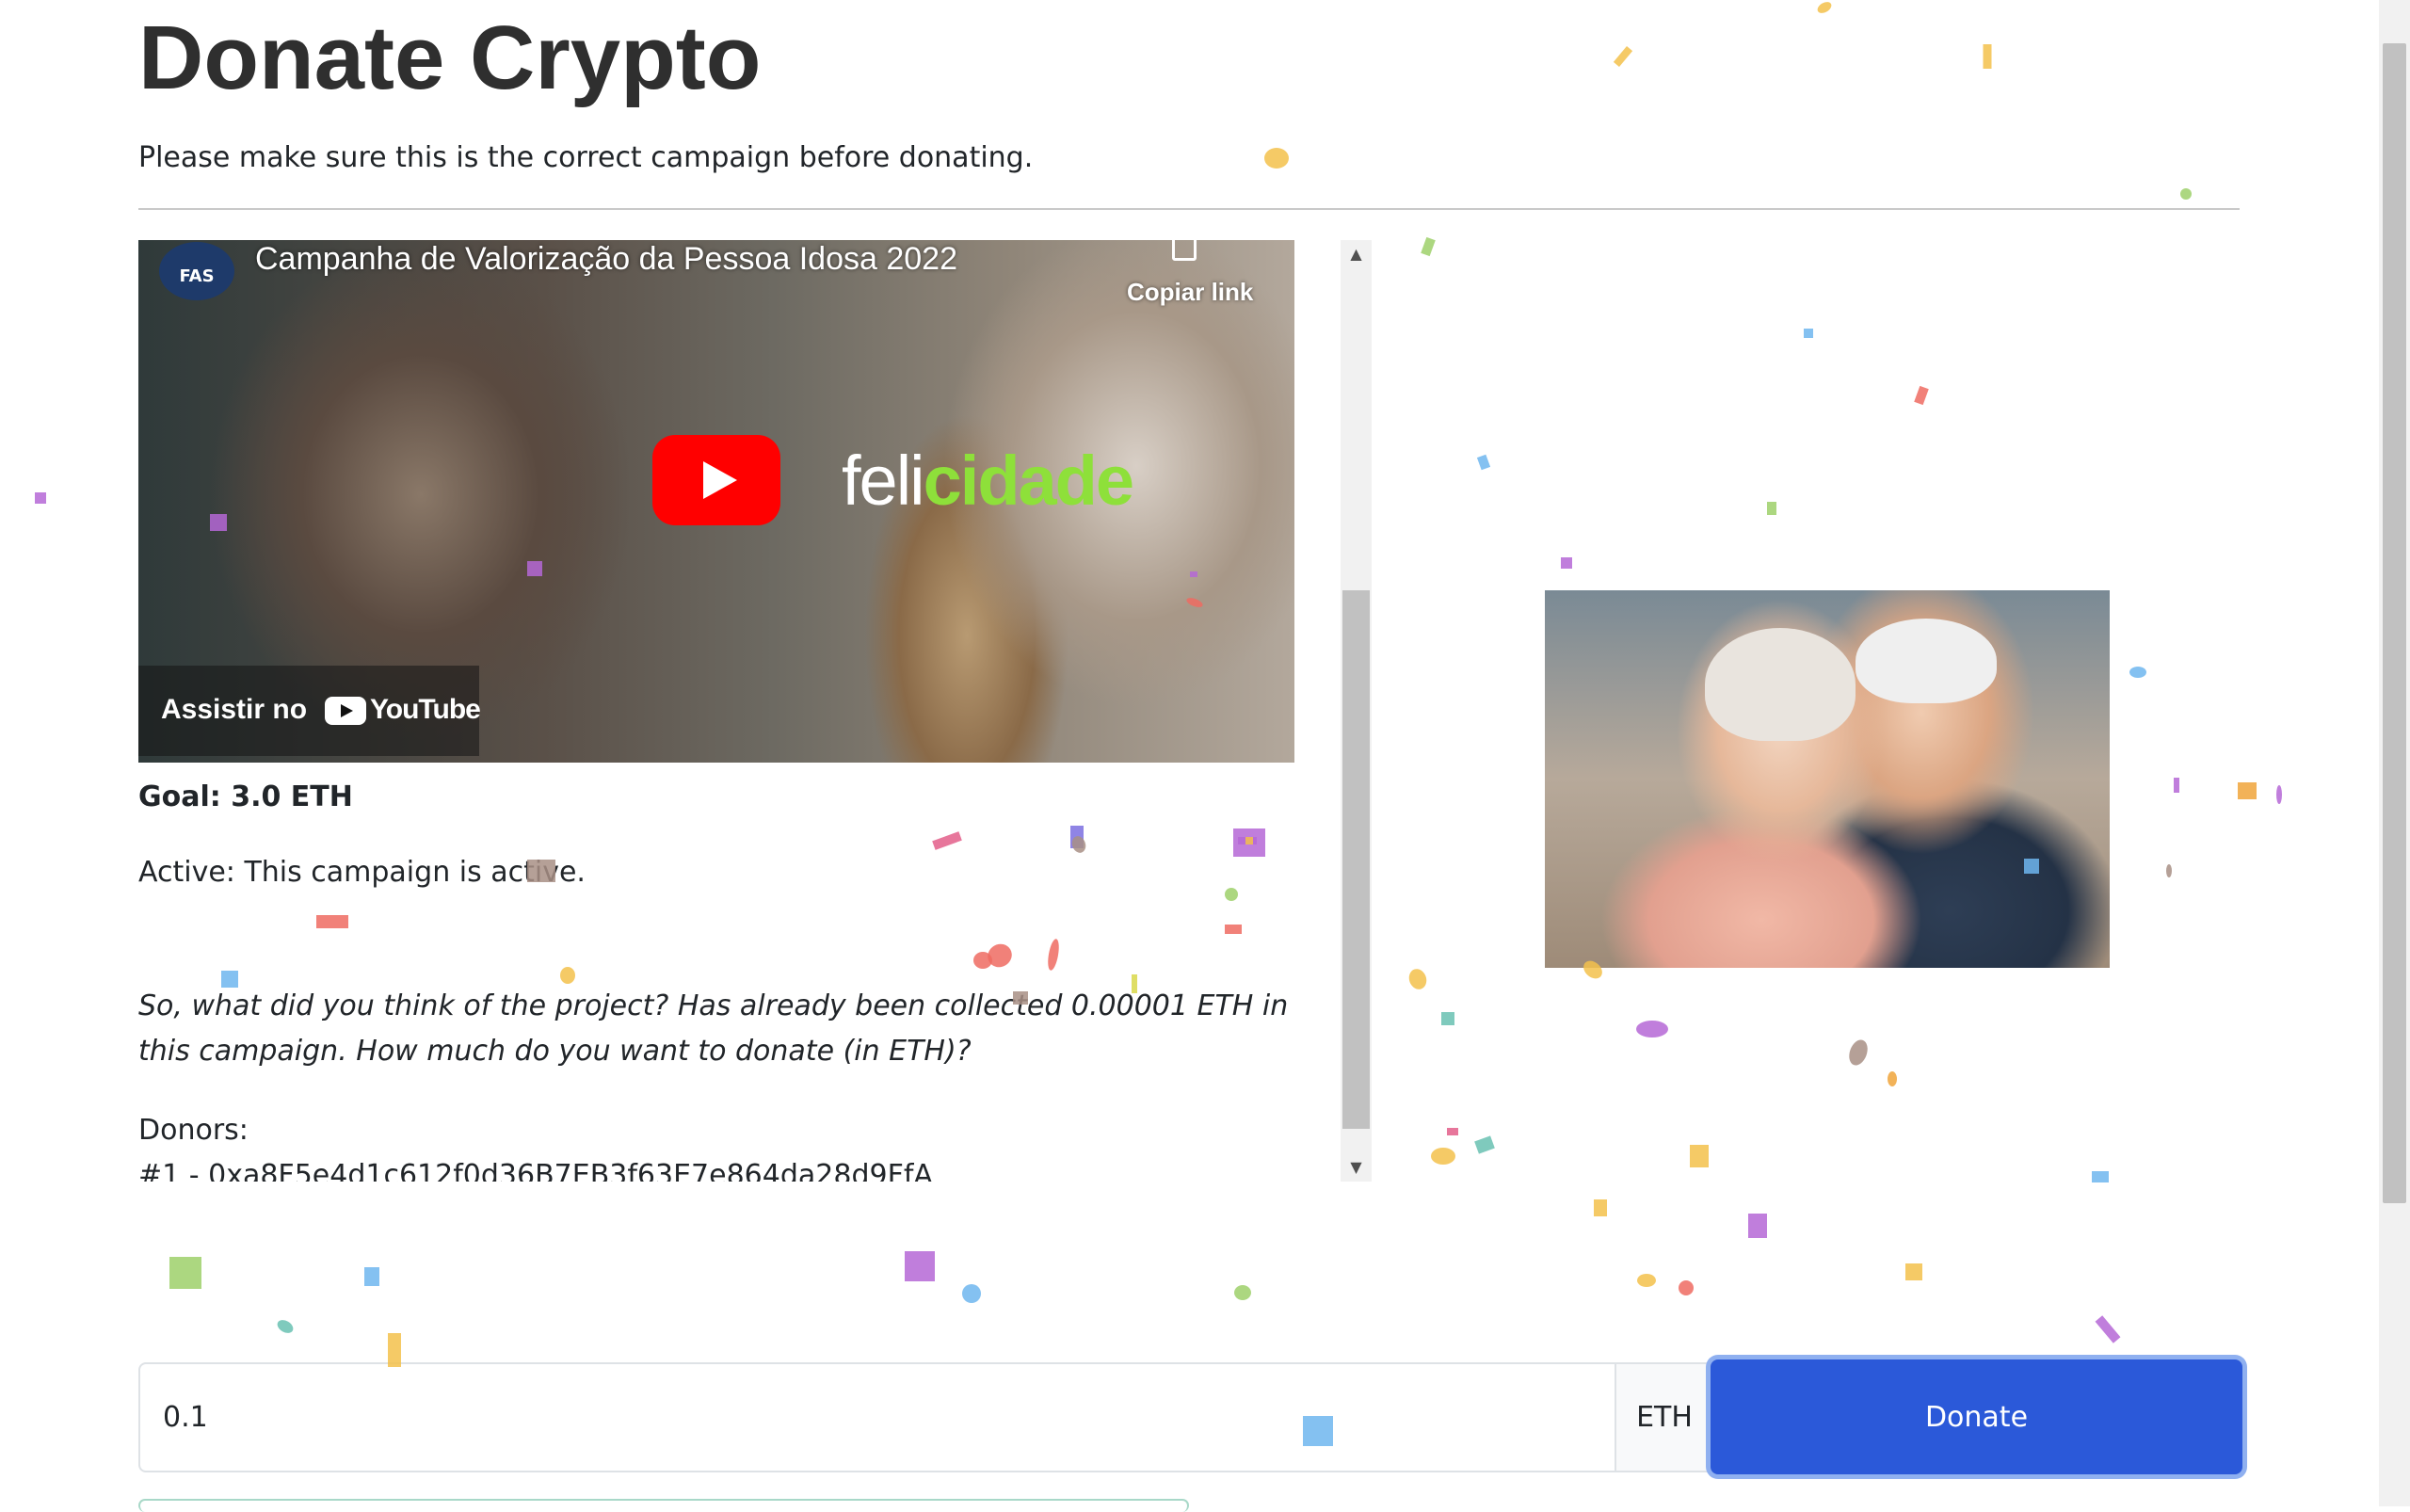 This screenshot has height=1512, width=2410. I want to click on copy-link-button: Copiar link, so click(1190, 292).